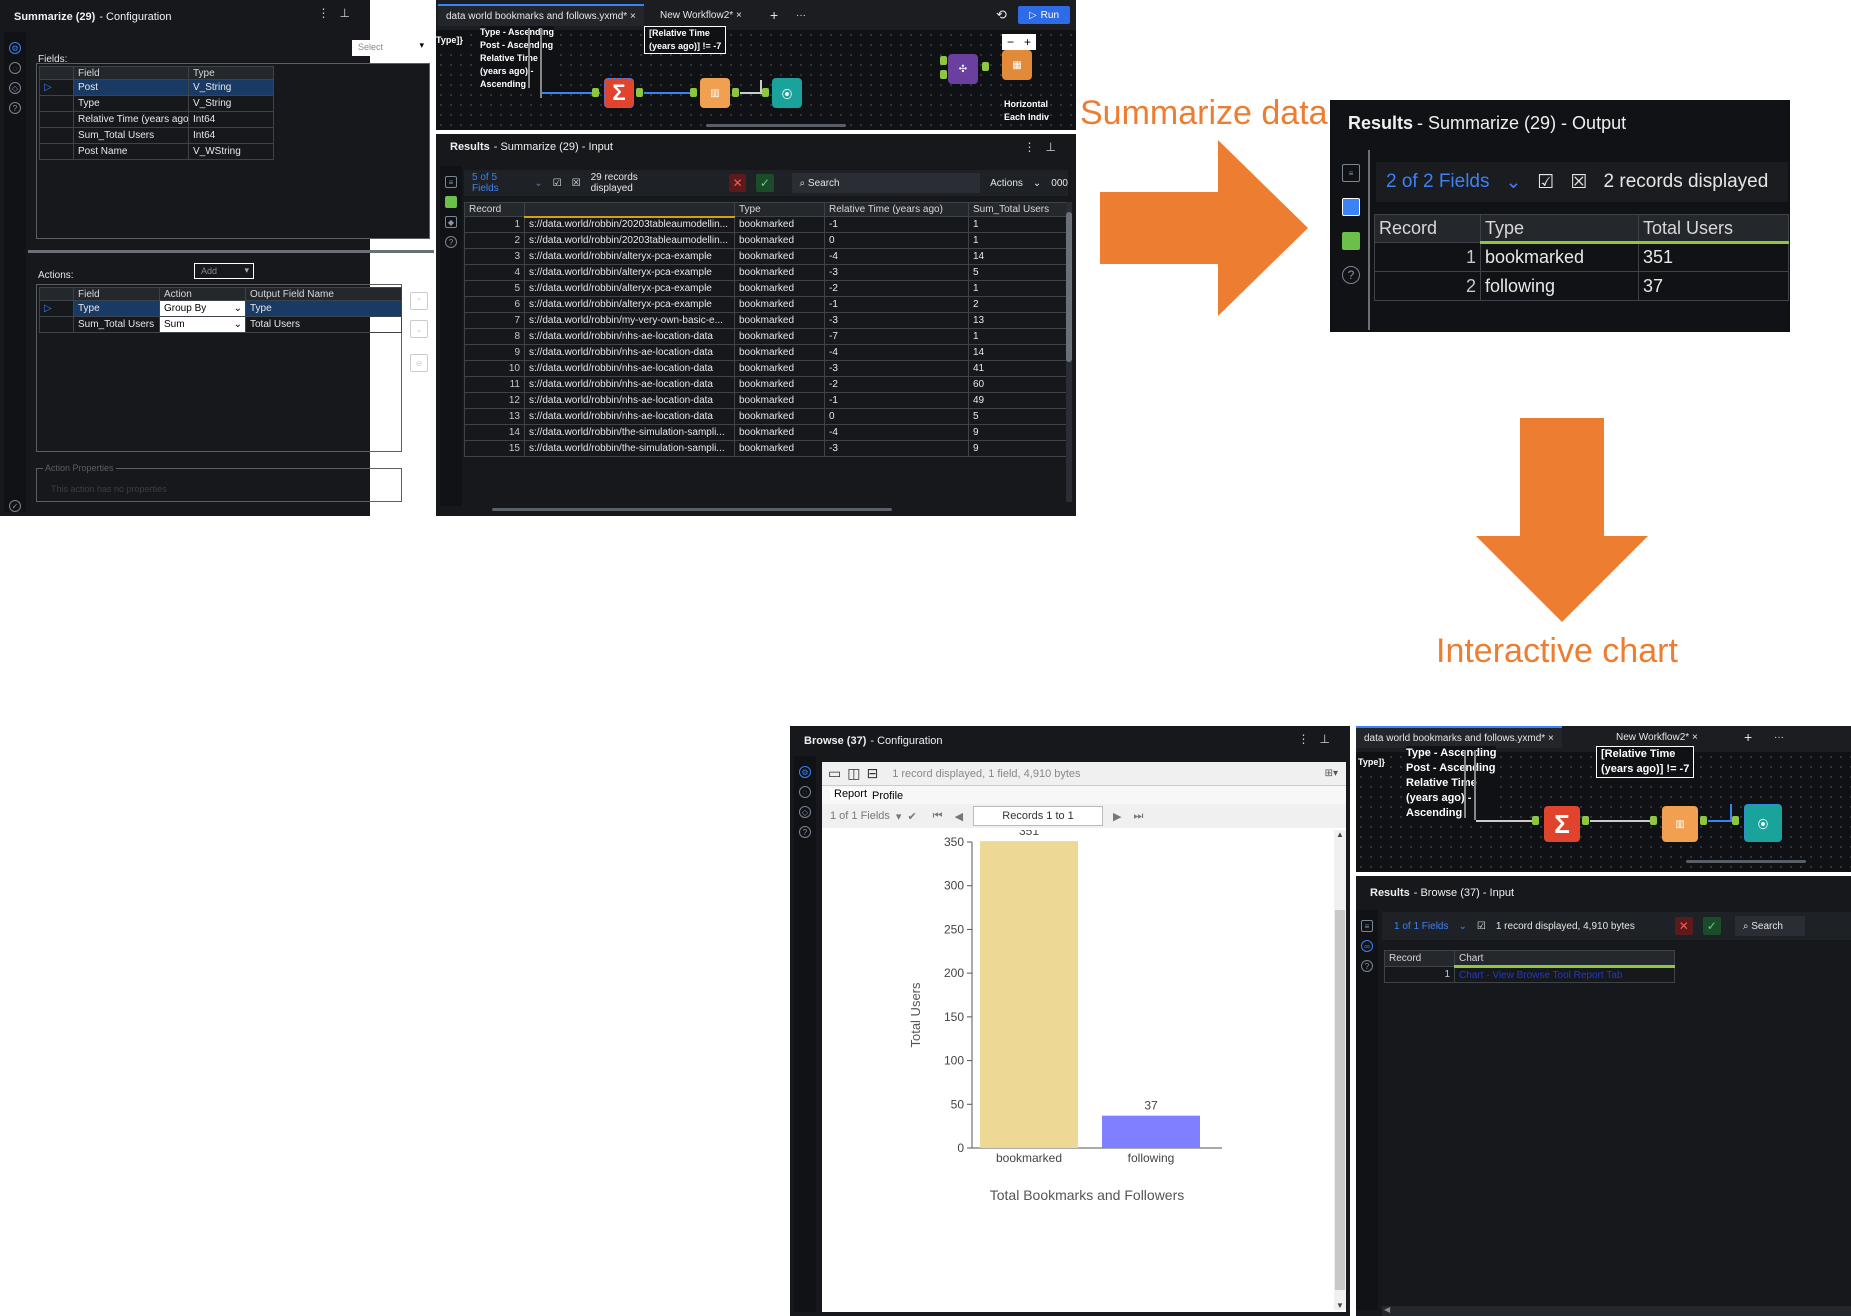 This screenshot has width=1851, height=1316. What do you see at coordinates (1309, 739) in the screenshot?
I see `more-icon: ⋮` at bounding box center [1309, 739].